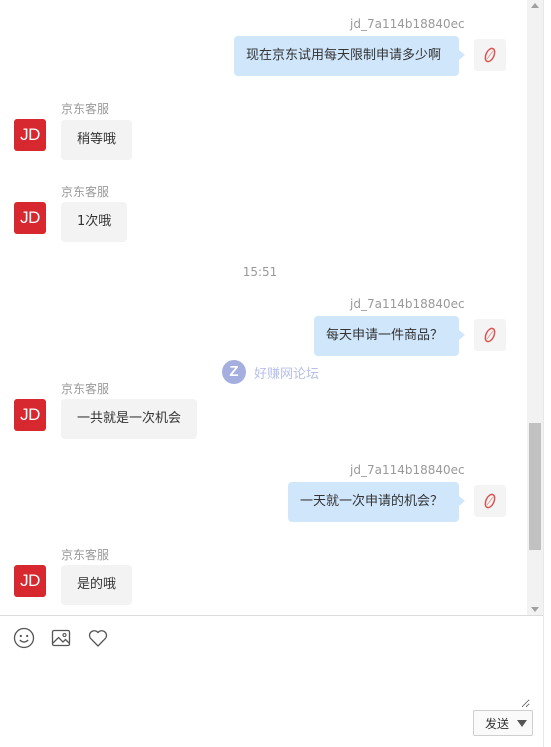  I want to click on watermark: Z 好赚网论坛, so click(270, 372).